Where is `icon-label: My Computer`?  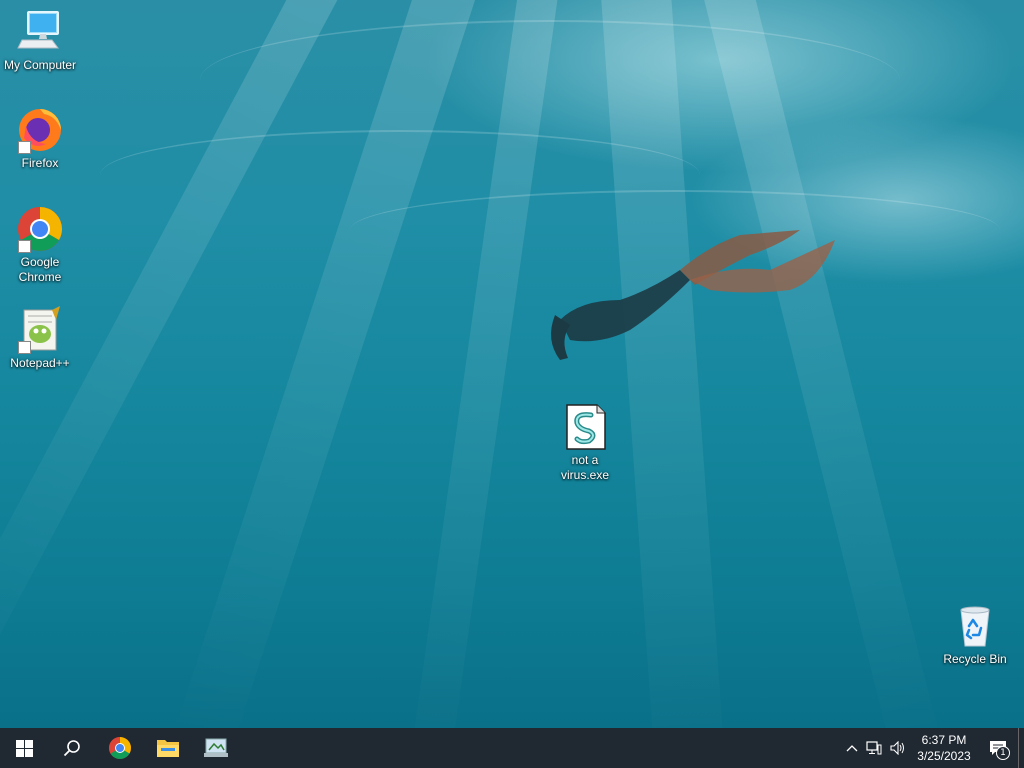
icon-label: My Computer is located at coordinates (40, 65).